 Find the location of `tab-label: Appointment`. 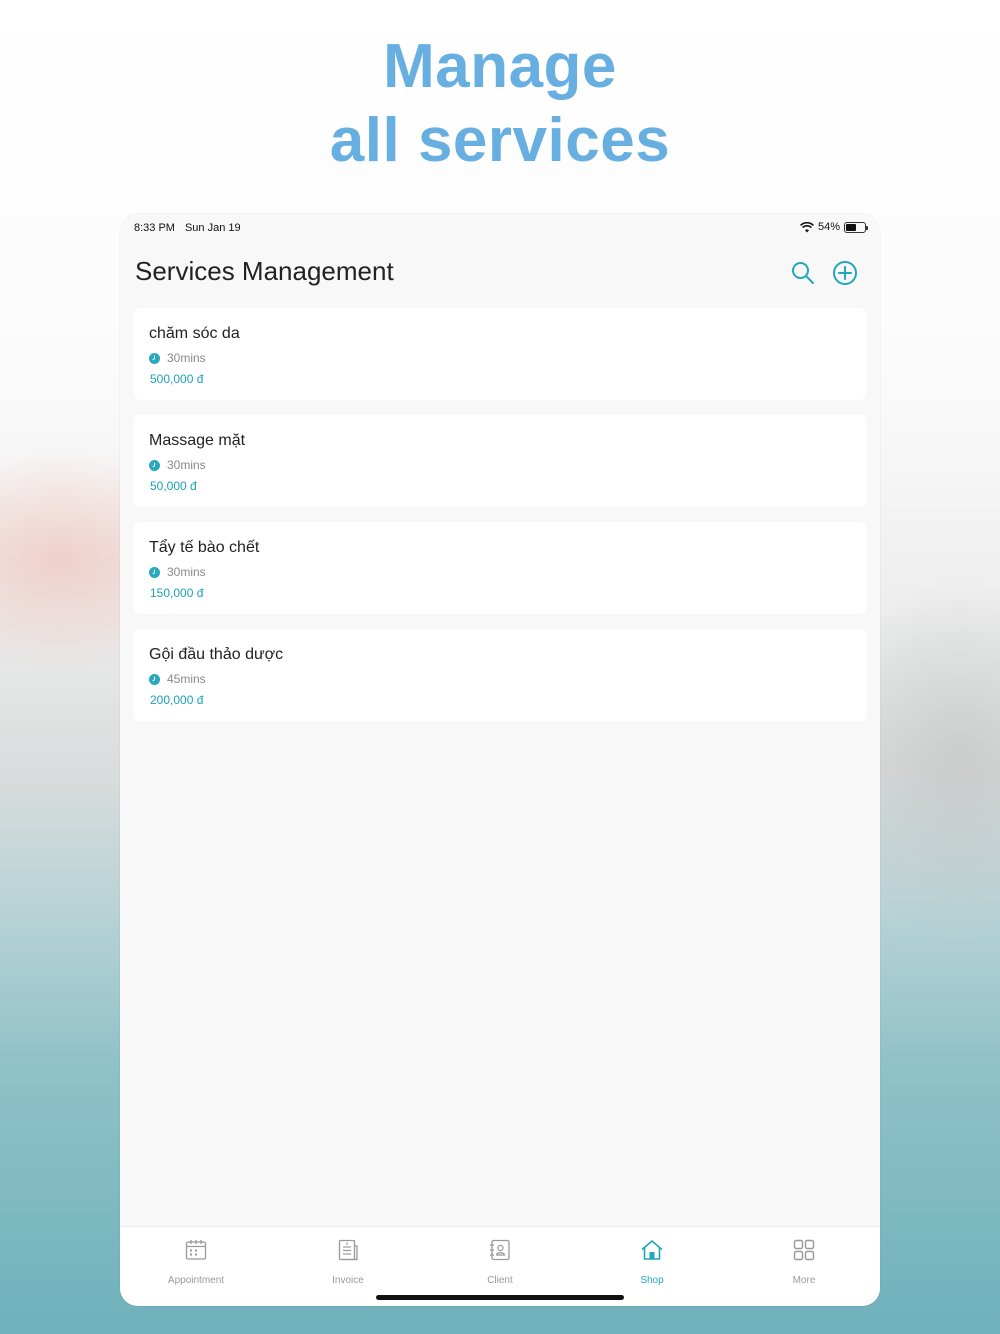

tab-label: Appointment is located at coordinates (196, 1280).